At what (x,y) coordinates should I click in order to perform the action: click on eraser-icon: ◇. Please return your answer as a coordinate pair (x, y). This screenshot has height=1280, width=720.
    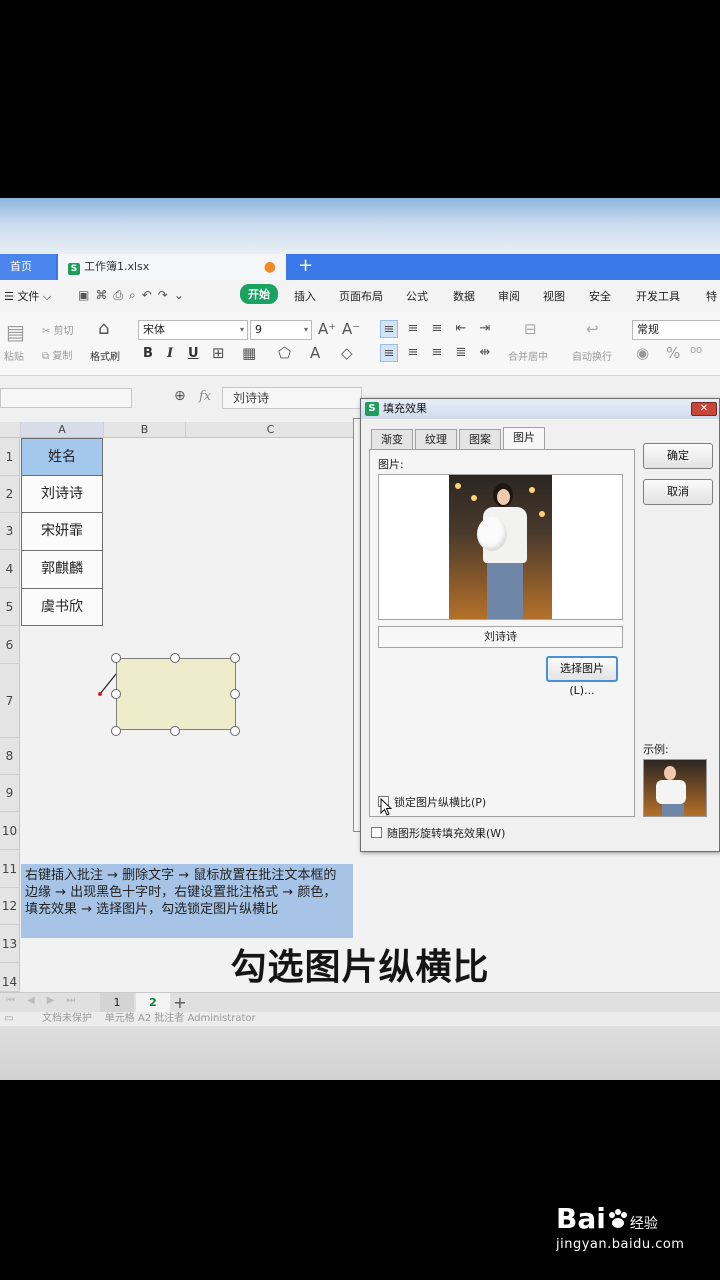
    Looking at the image, I should click on (347, 353).